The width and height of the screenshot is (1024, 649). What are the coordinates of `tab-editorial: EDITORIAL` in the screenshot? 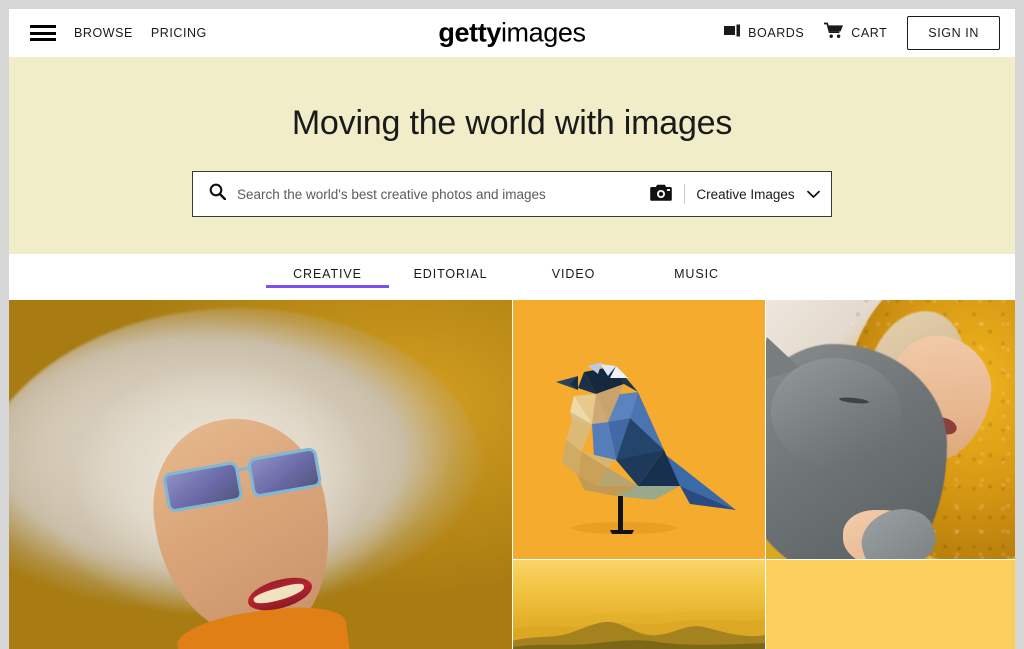 It's located at (450, 277).